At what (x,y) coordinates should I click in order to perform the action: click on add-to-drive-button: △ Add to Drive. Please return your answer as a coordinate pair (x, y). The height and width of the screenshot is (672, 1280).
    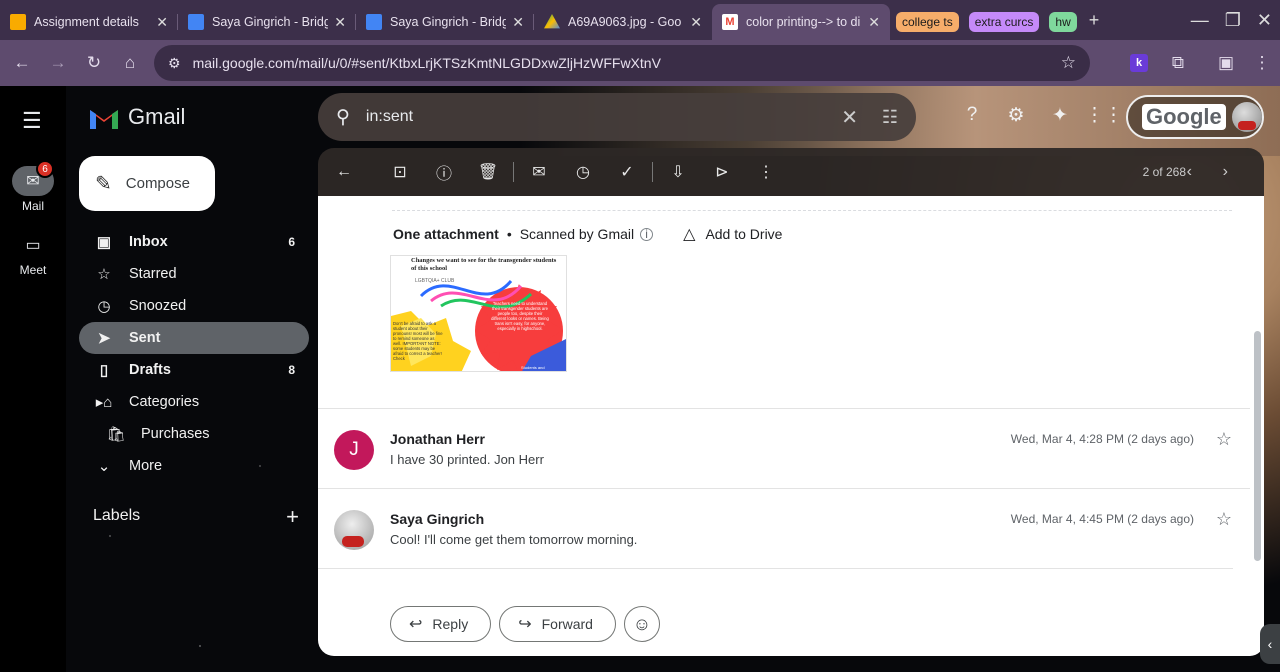
    Looking at the image, I should click on (732, 234).